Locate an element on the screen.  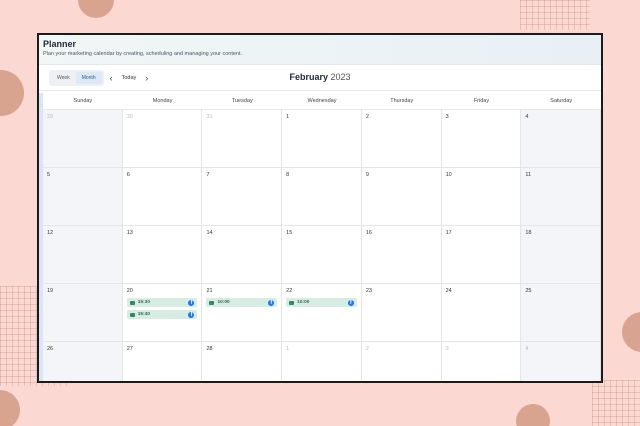
day-number: 4 is located at coordinates (527, 117).